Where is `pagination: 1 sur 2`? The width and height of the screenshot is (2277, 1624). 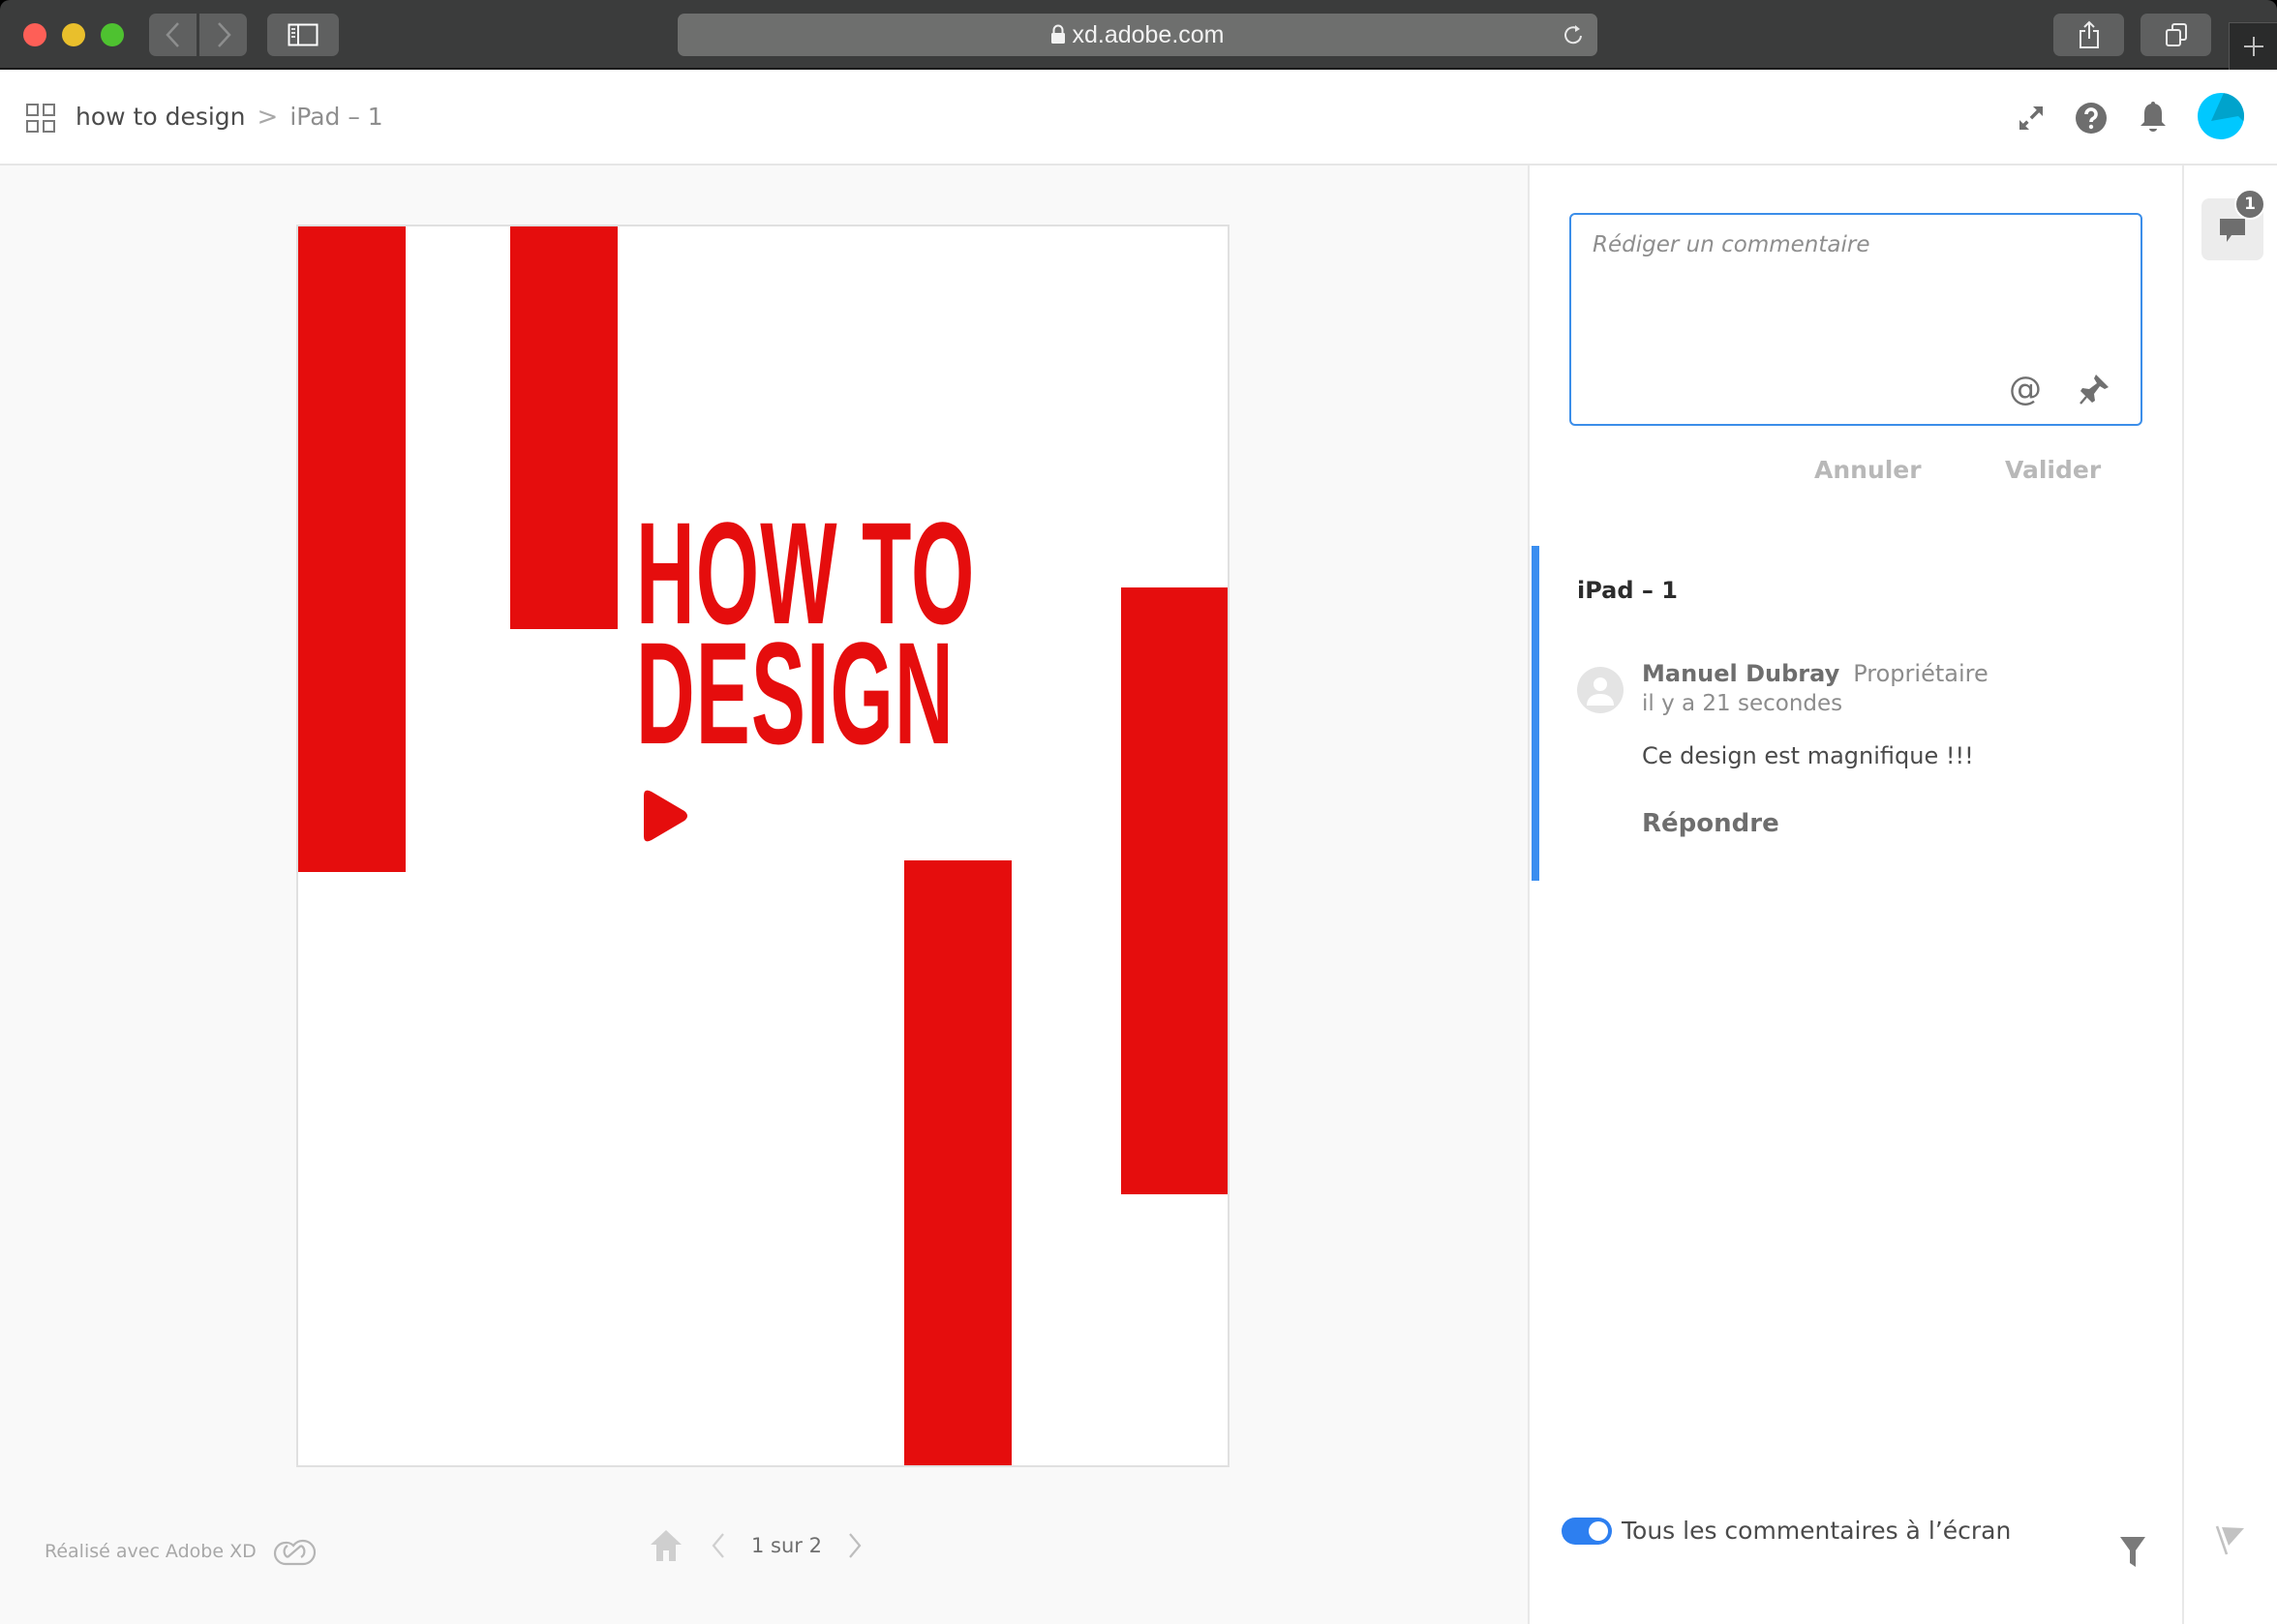 pagination: 1 sur 2 is located at coordinates (756, 1545).